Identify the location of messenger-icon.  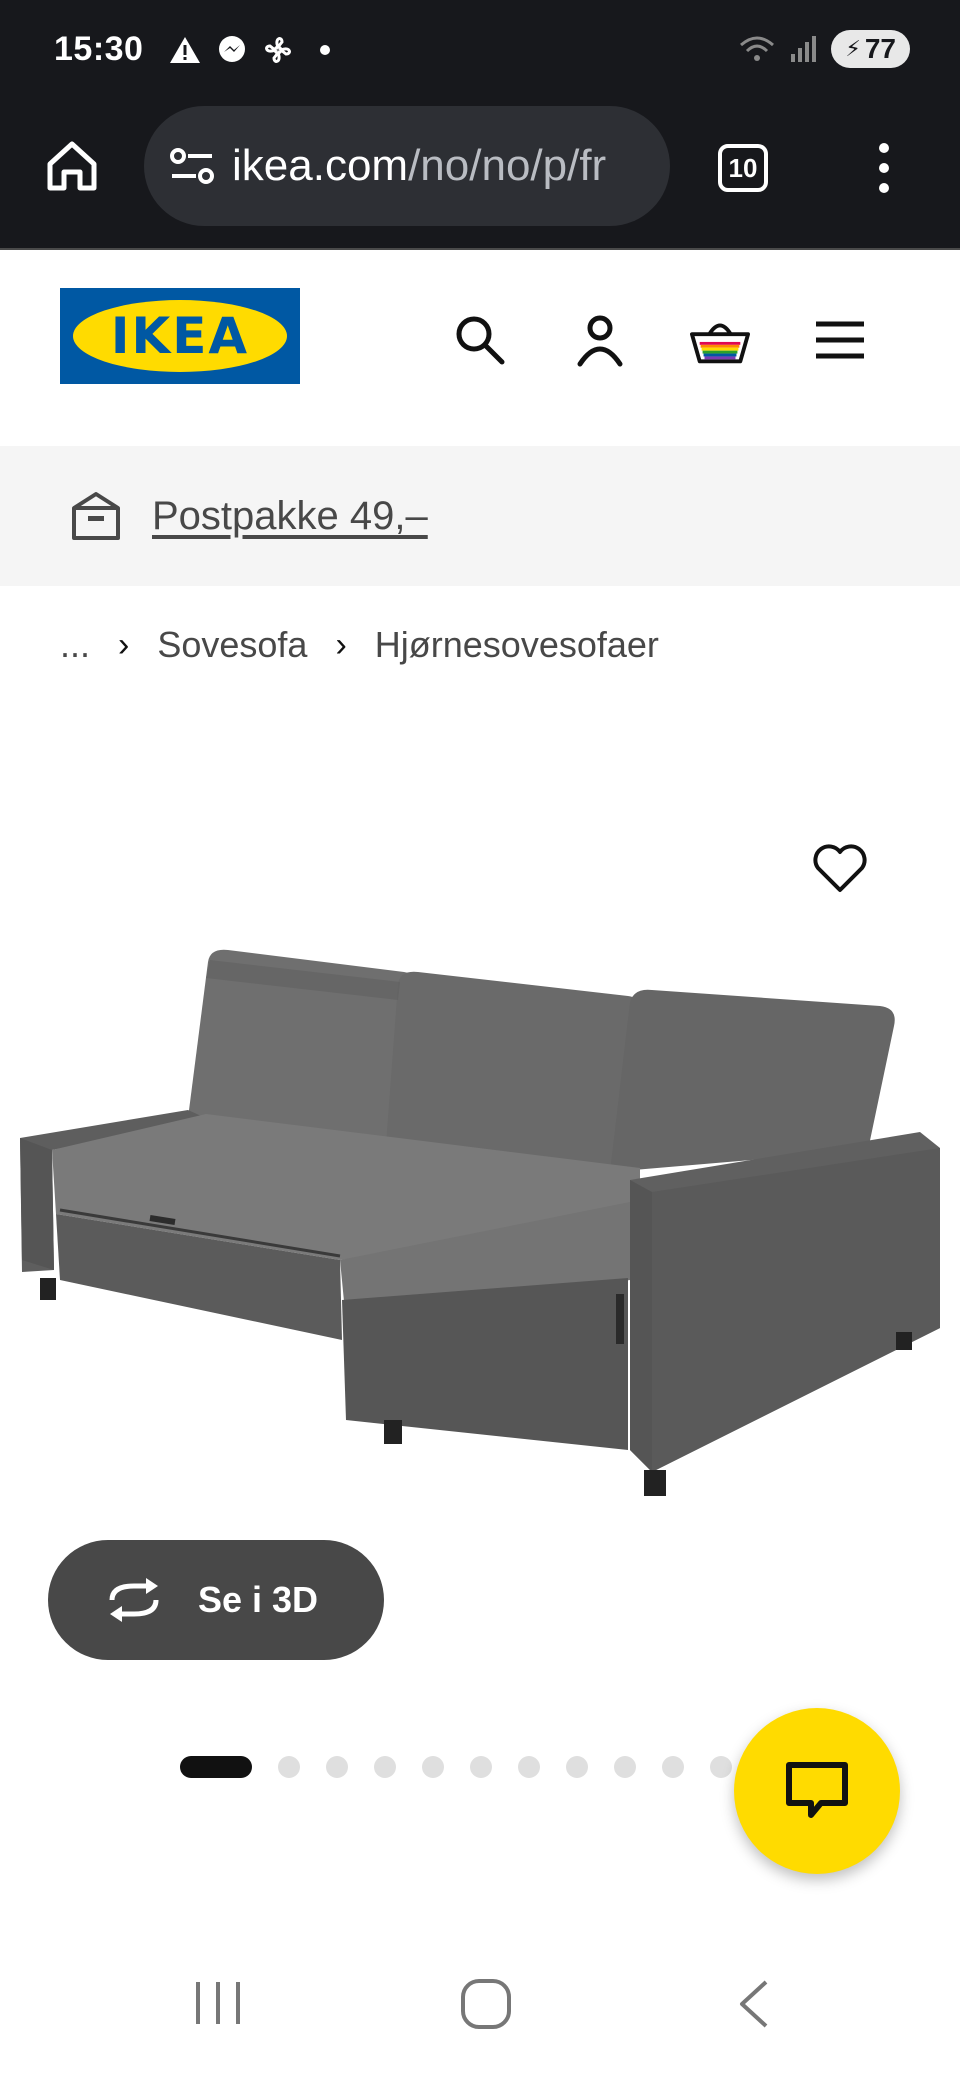
(232, 49).